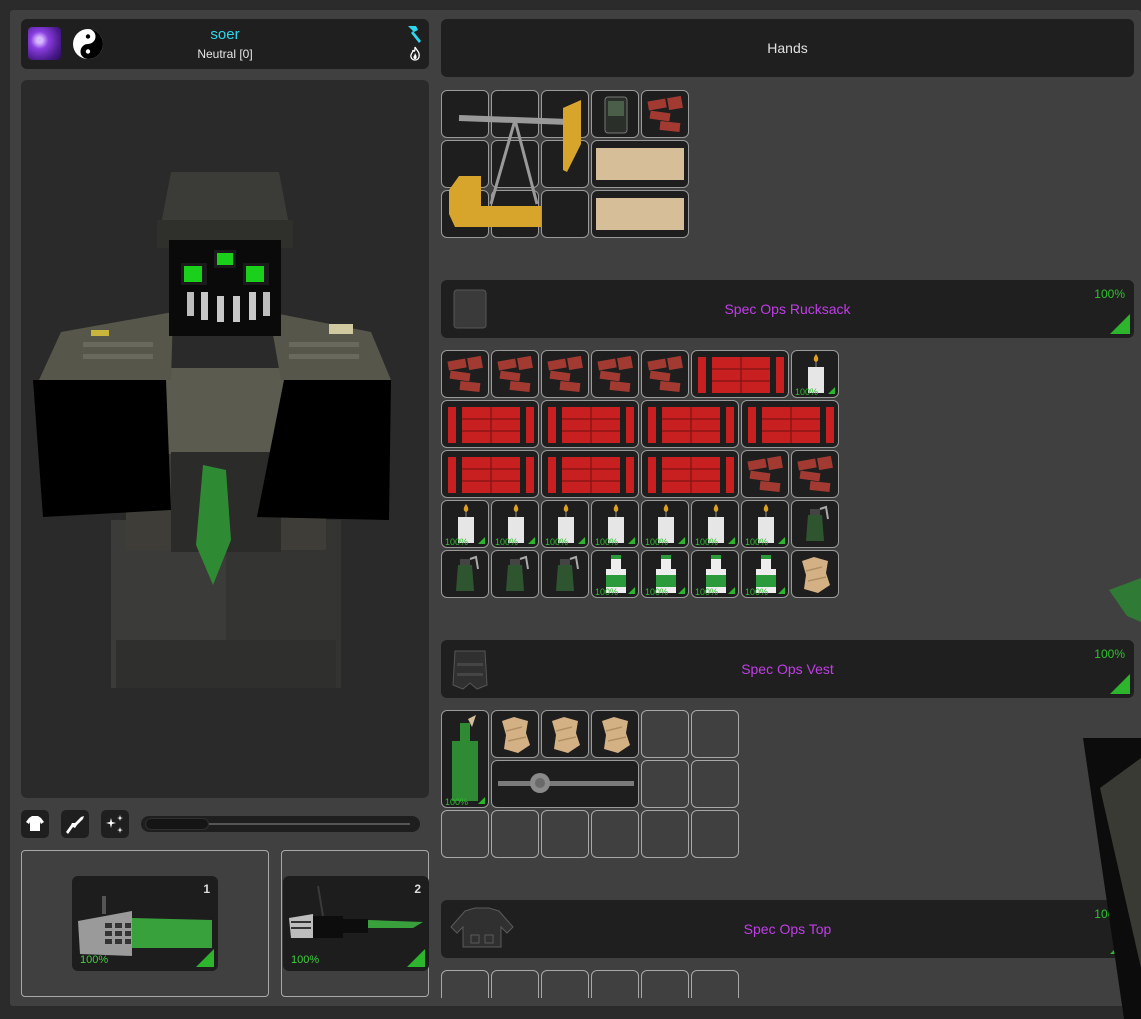 The width and height of the screenshot is (1141, 1019). Describe the element at coordinates (590, 984) in the screenshot. I see `top-grid-row` at that location.